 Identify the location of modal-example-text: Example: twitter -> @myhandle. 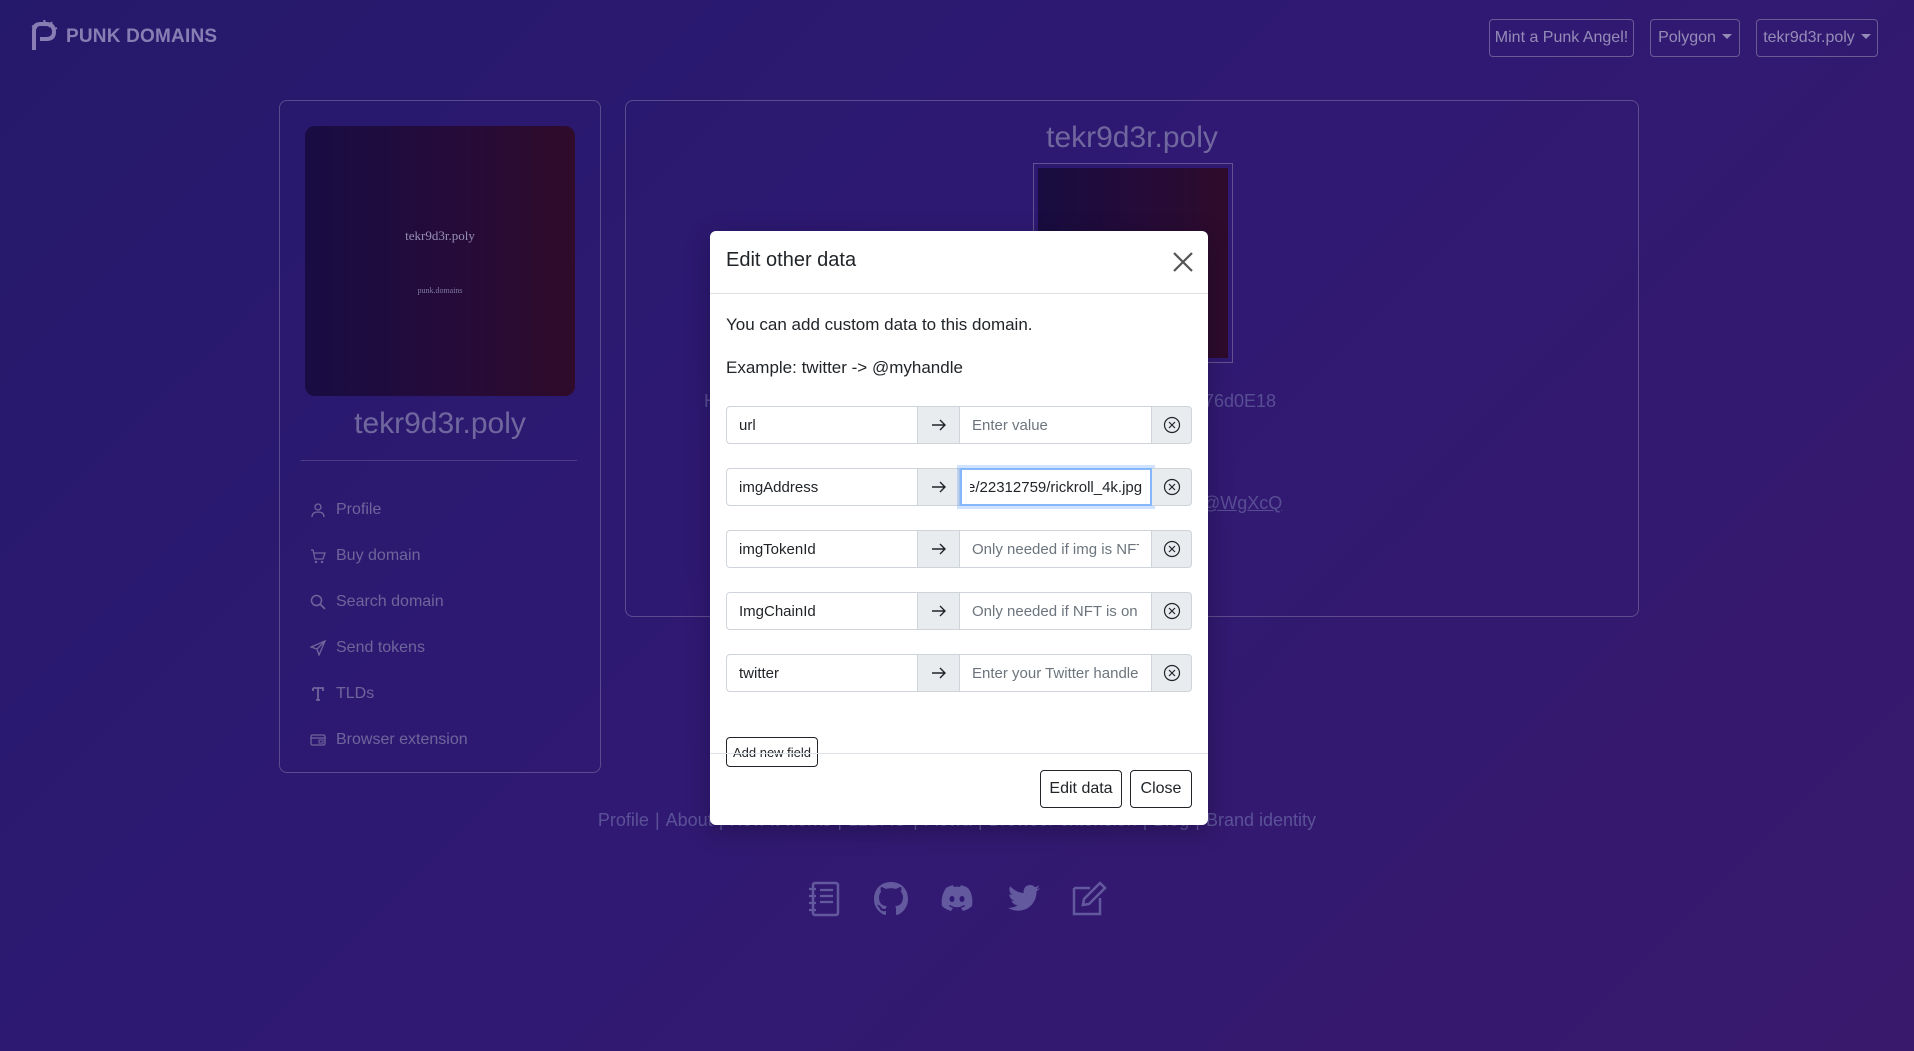
(844, 367).